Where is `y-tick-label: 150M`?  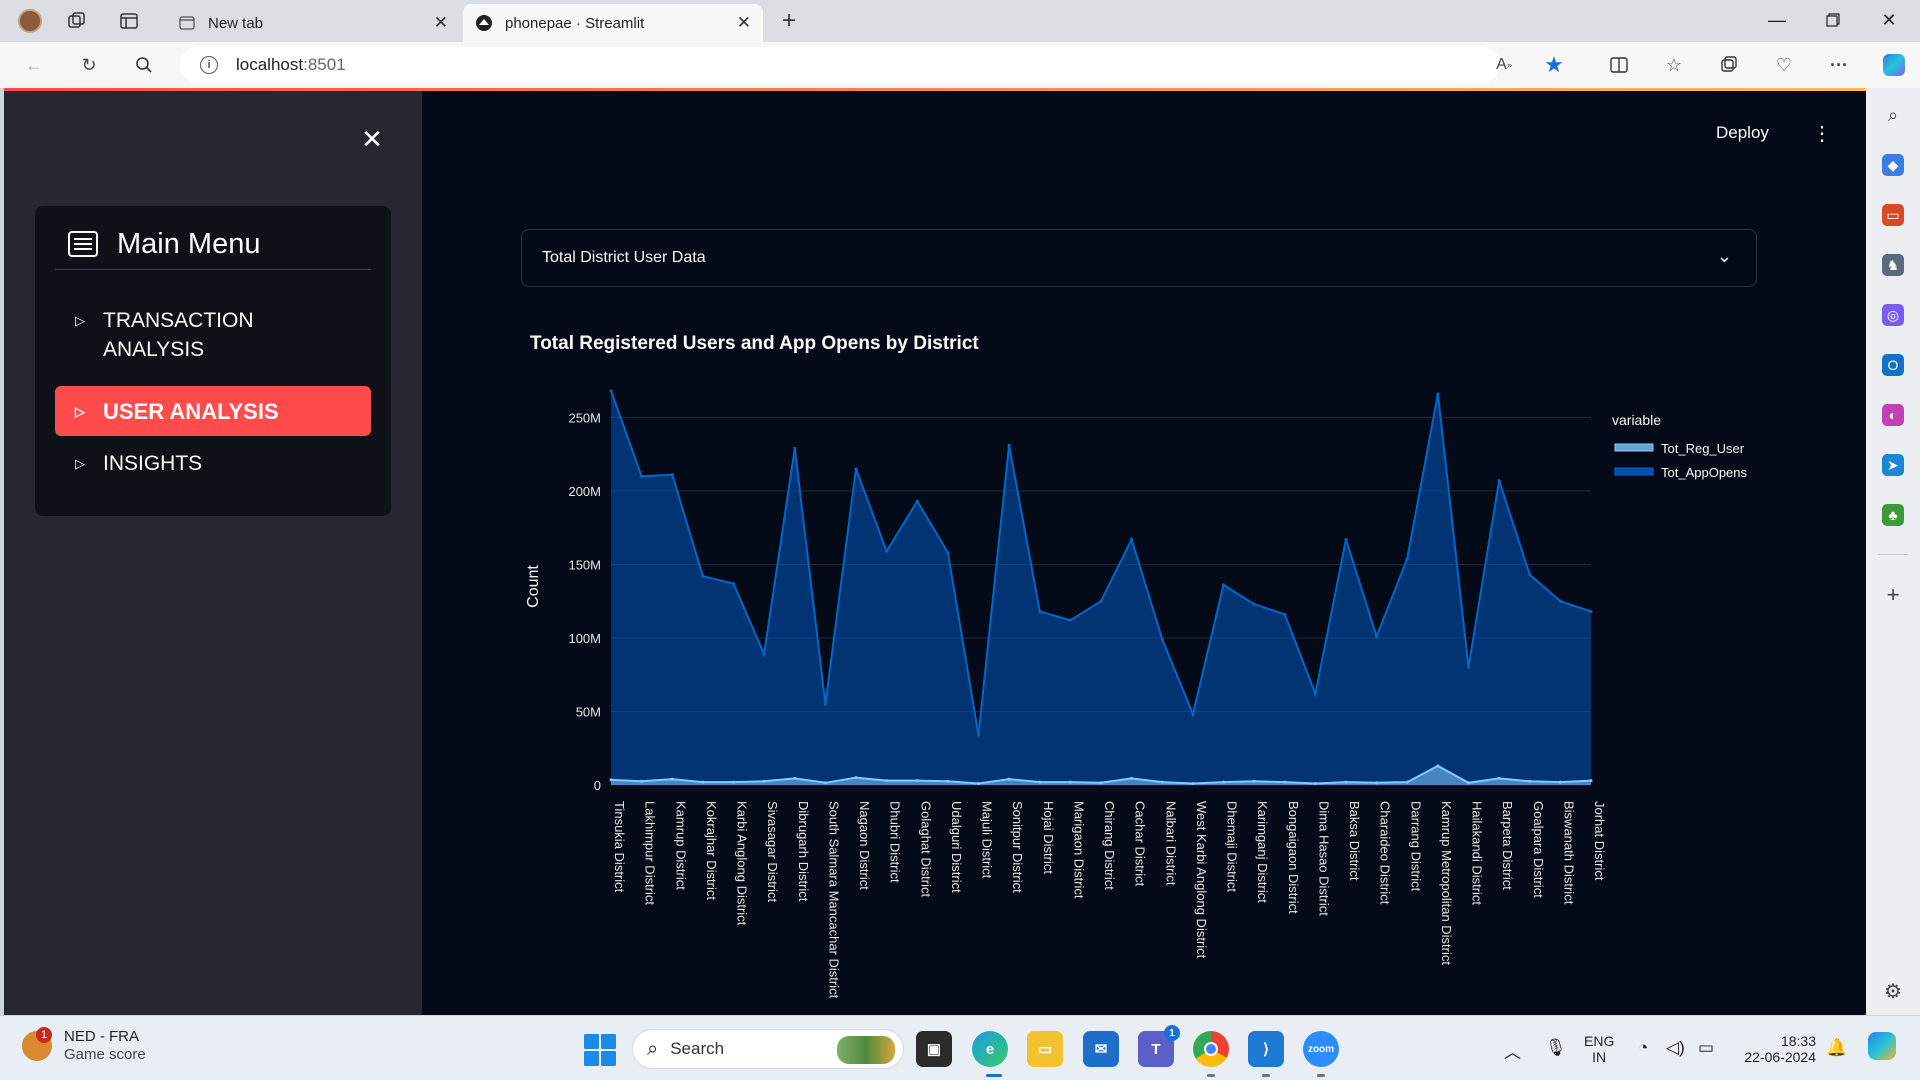
y-tick-label: 150M is located at coordinates (584, 564).